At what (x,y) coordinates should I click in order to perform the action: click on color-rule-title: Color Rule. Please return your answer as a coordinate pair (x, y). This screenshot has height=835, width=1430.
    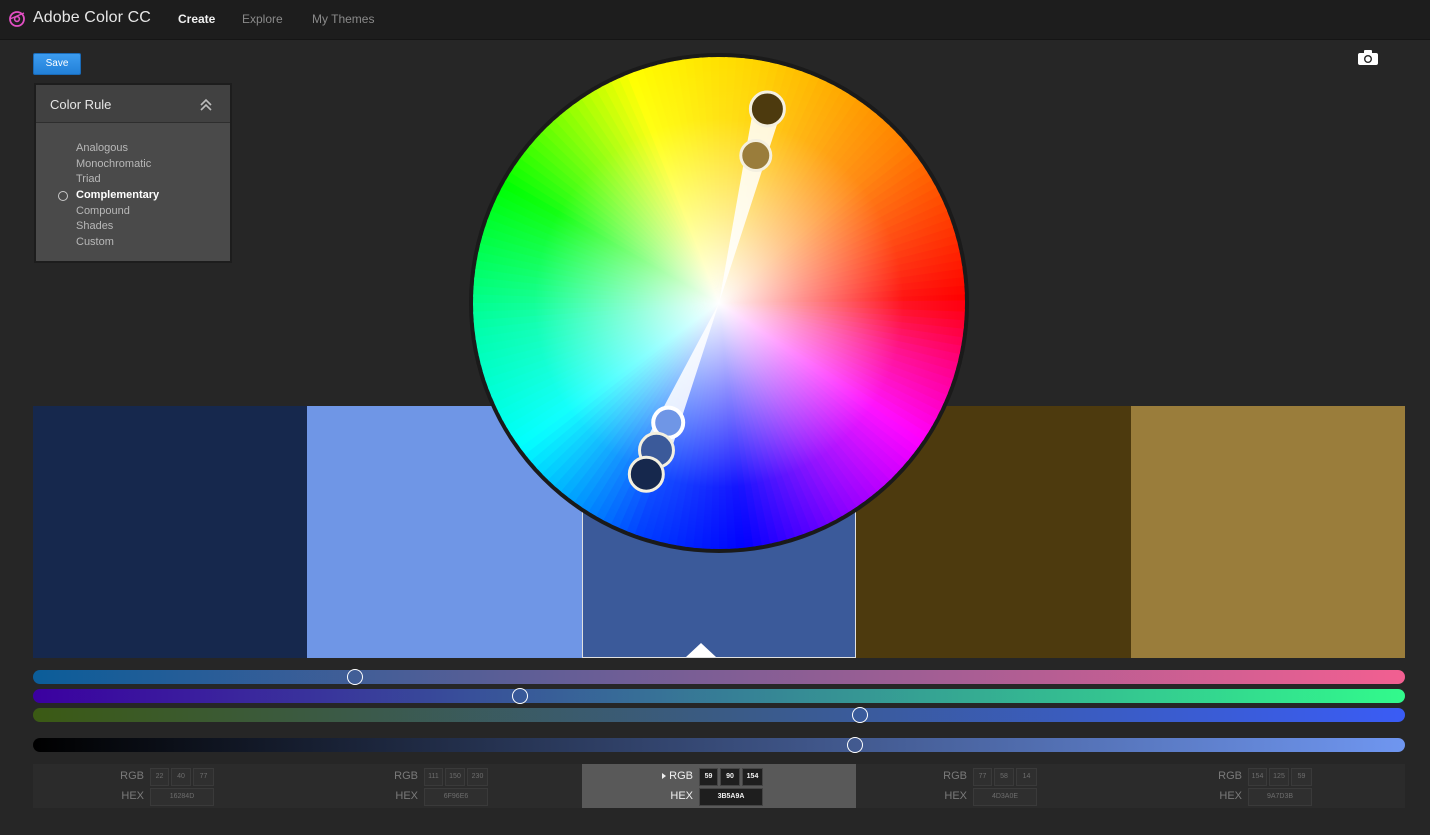
    Looking at the image, I should click on (81, 104).